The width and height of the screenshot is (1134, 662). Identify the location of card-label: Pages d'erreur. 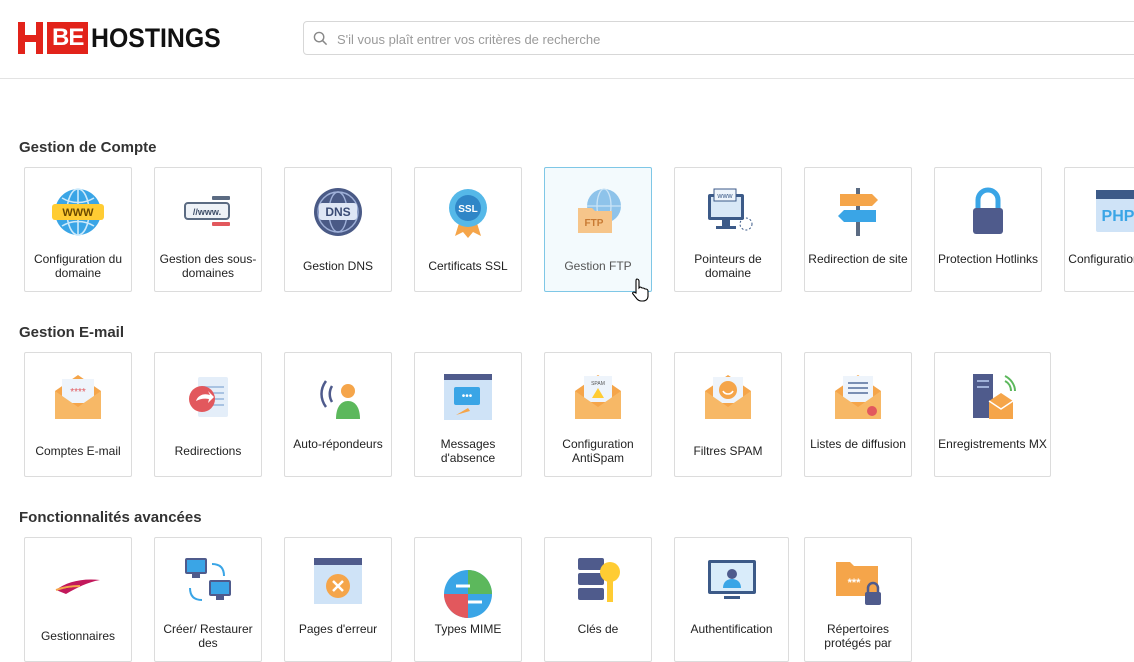
(338, 629).